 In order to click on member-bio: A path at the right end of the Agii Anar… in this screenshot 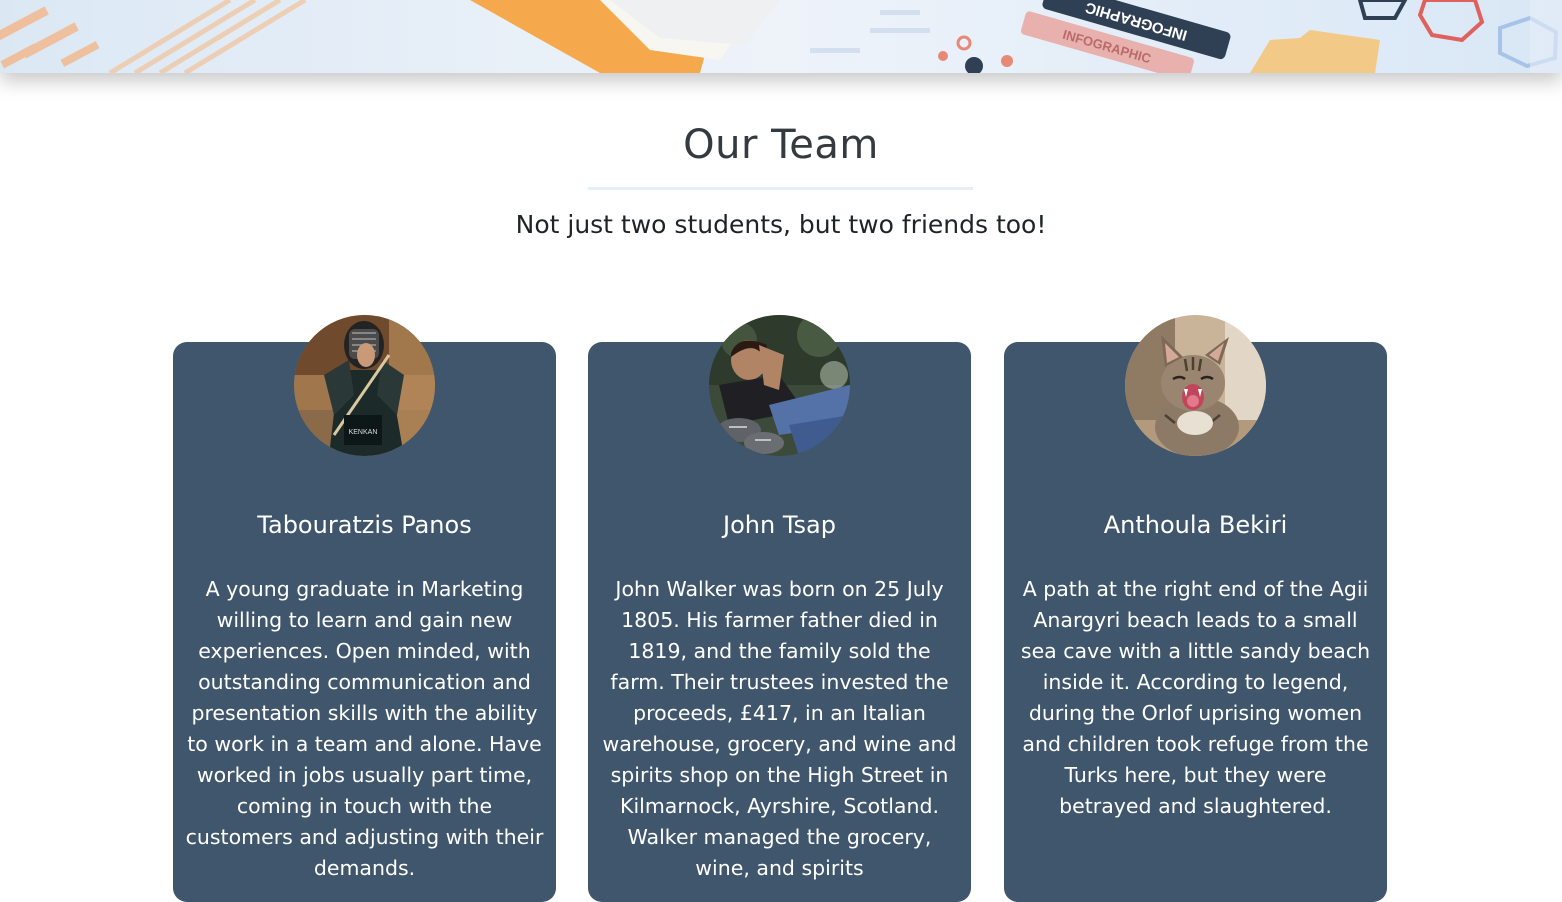, I will do `click(1195, 697)`.